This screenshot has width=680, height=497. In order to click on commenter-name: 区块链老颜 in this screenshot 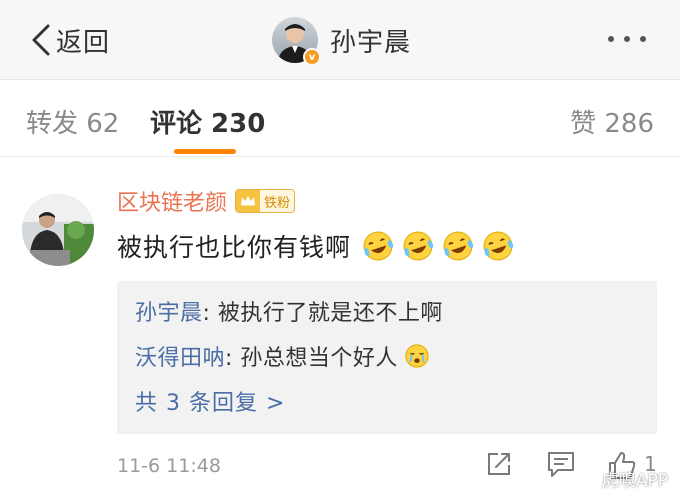, I will do `click(172, 201)`.